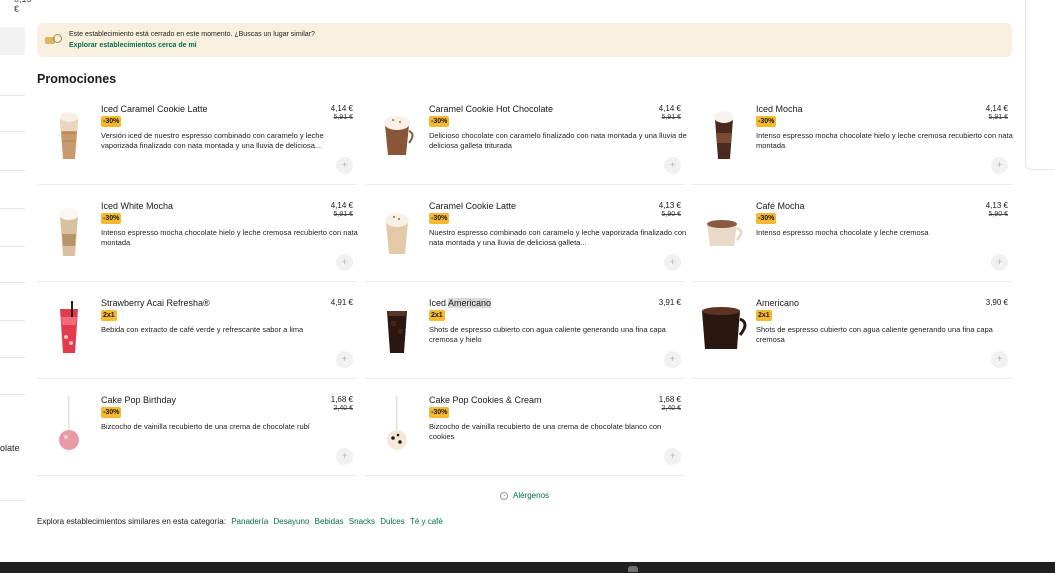 Image resolution: width=1055 pixels, height=573 pixels. I want to click on product-price: 4,91 €, so click(341, 302).